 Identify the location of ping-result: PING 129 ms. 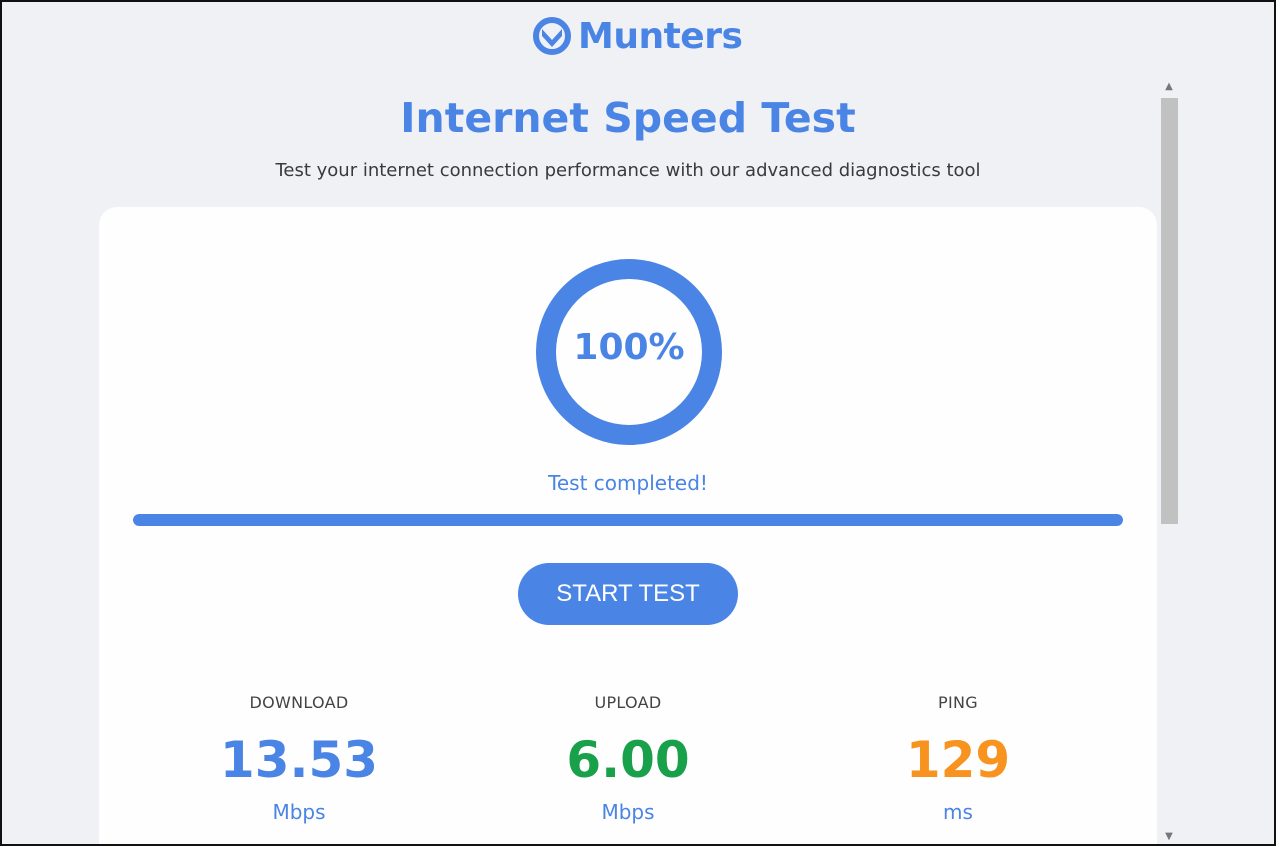
(958, 758).